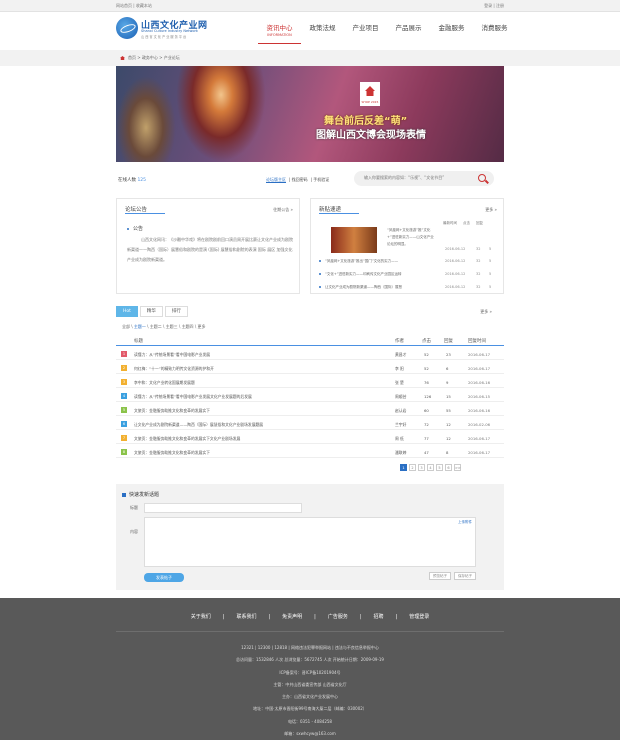 The image size is (620, 740). I want to click on topic-author: 赵认岩, so click(400, 411).